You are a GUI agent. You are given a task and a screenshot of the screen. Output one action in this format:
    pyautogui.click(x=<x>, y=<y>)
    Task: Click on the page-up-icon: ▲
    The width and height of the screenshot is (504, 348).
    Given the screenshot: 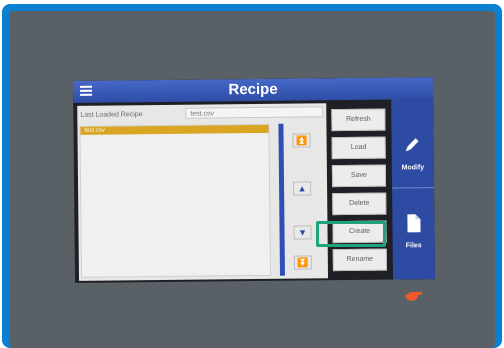 What is the action you would take?
    pyautogui.click(x=302, y=188)
    